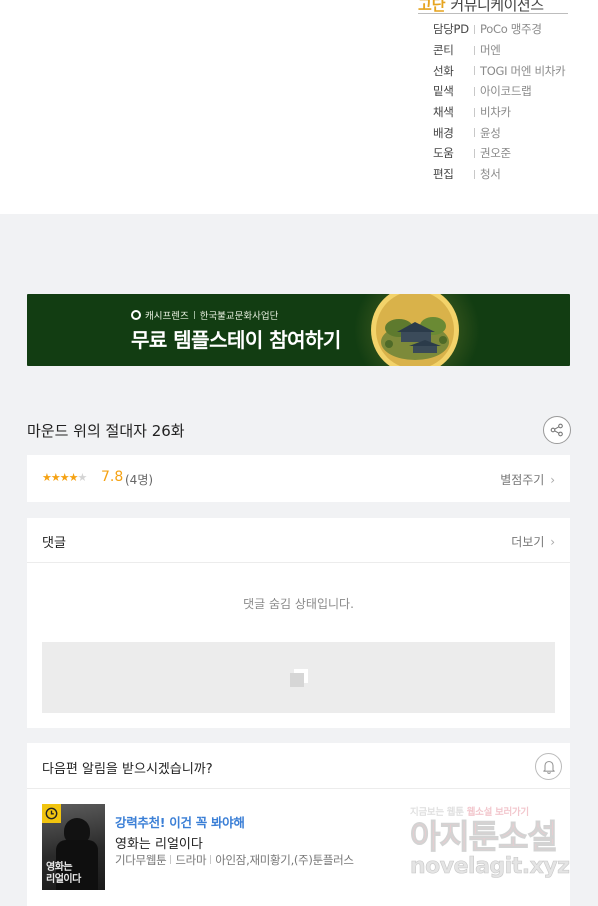  Describe the element at coordinates (60, 477) in the screenshot. I see `filled-stars-icon: ★★★★` at that location.